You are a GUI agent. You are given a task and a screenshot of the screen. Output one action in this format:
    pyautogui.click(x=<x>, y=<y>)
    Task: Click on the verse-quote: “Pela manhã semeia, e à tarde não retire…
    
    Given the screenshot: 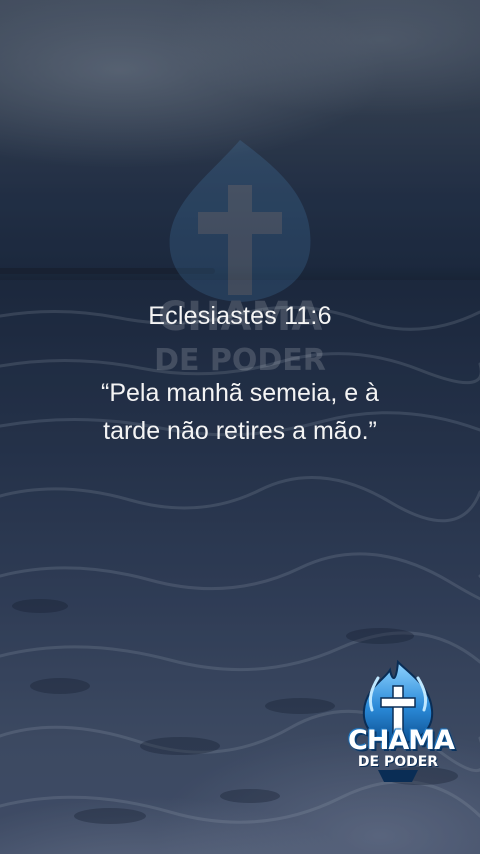 What is the action you would take?
    pyautogui.click(x=240, y=412)
    